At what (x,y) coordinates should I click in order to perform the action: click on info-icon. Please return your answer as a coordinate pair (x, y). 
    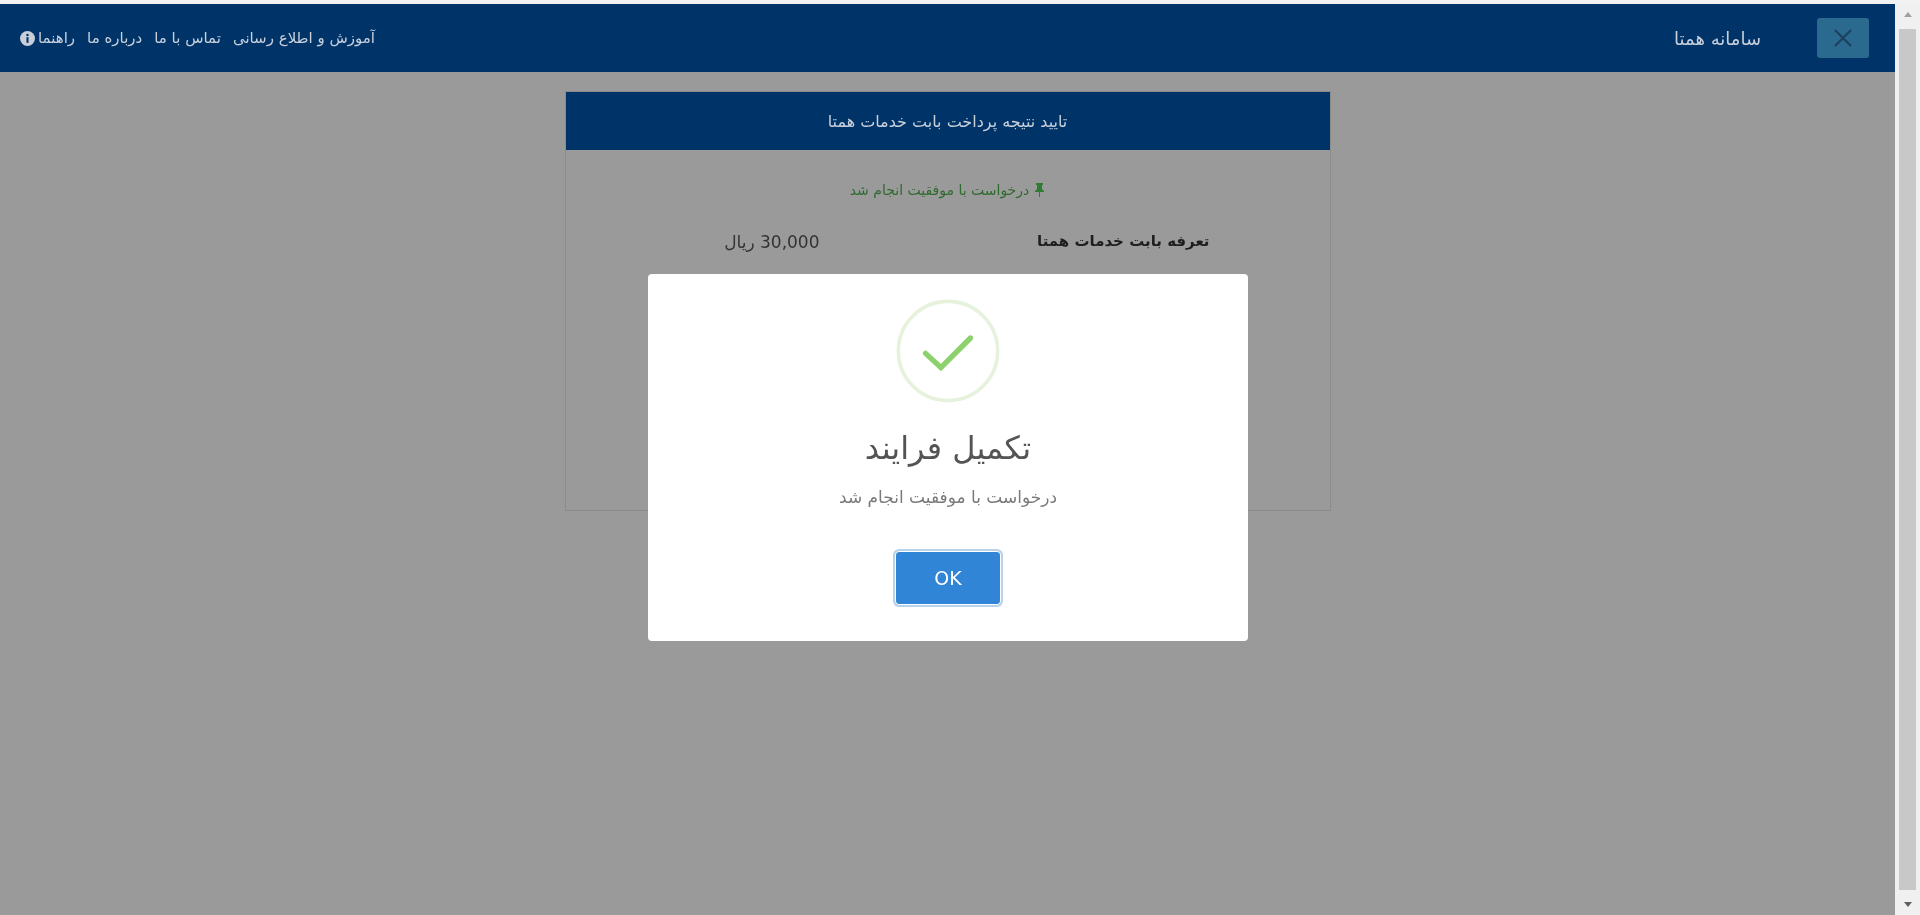
    Looking at the image, I should click on (27, 38).